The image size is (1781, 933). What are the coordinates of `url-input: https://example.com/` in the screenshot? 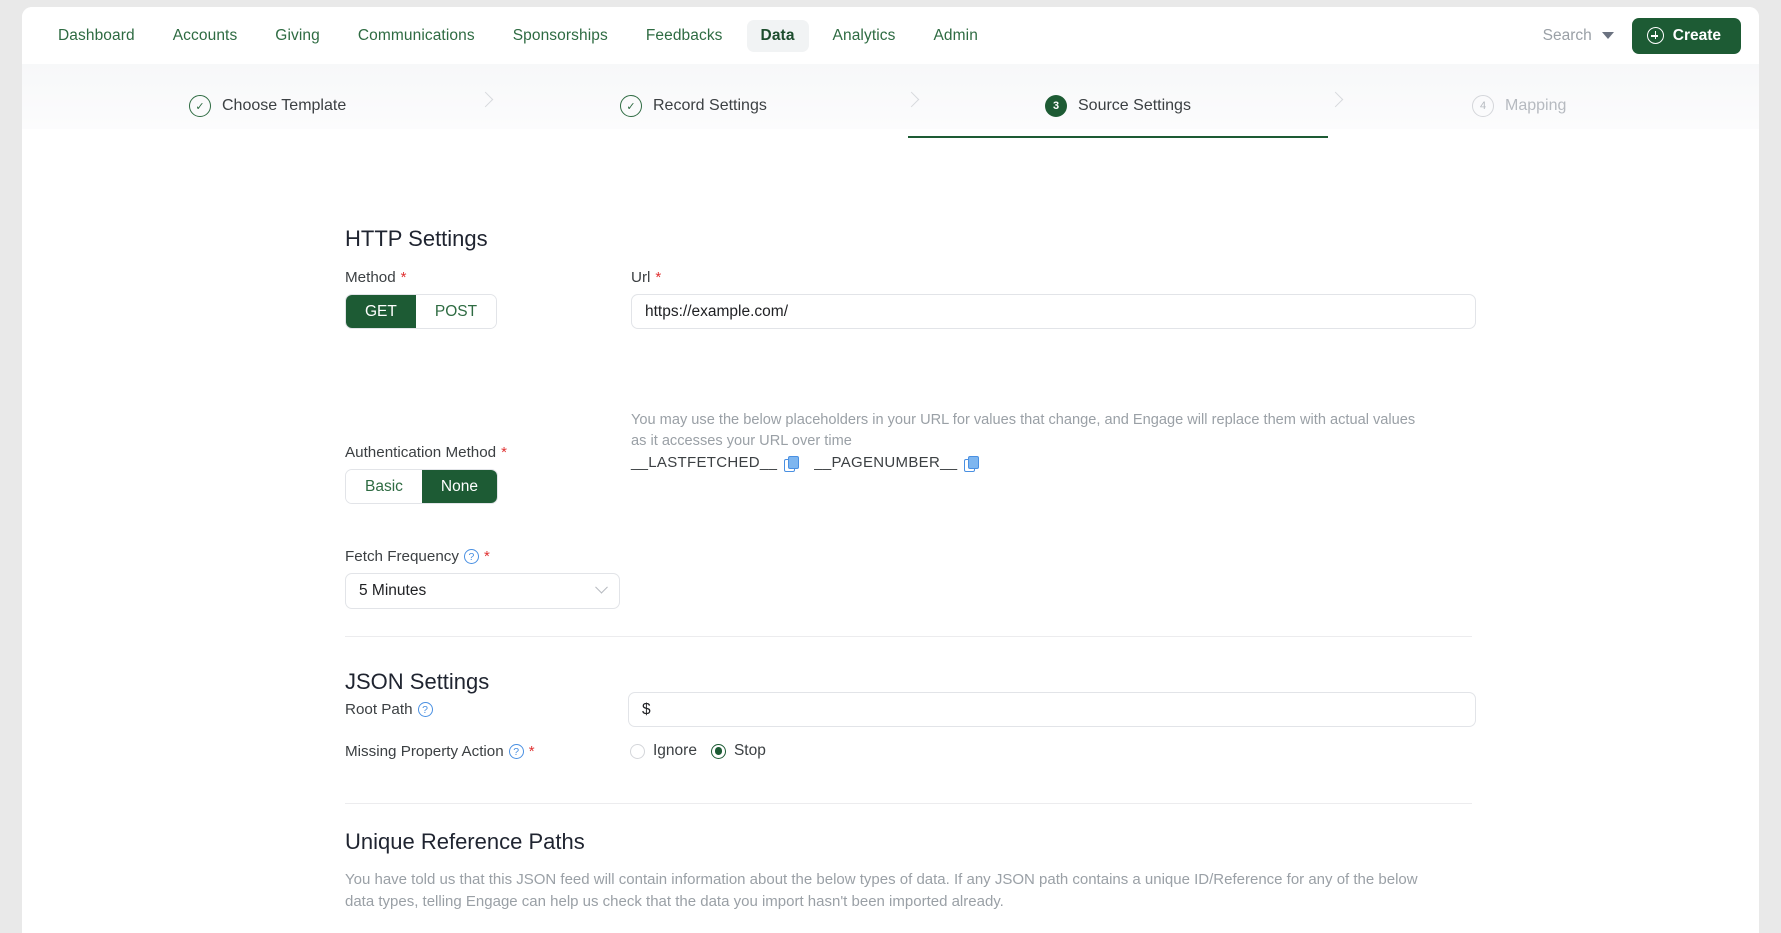 It's located at (1053, 311).